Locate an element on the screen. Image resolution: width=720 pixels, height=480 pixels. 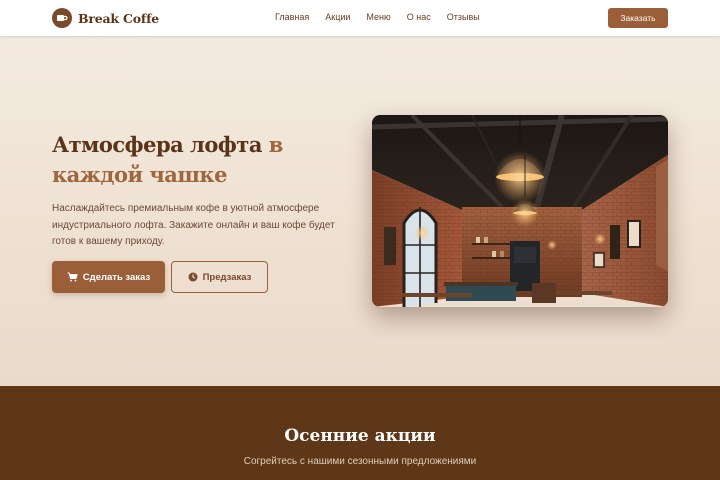
nav-item-home: Главная is located at coordinates (292, 17).